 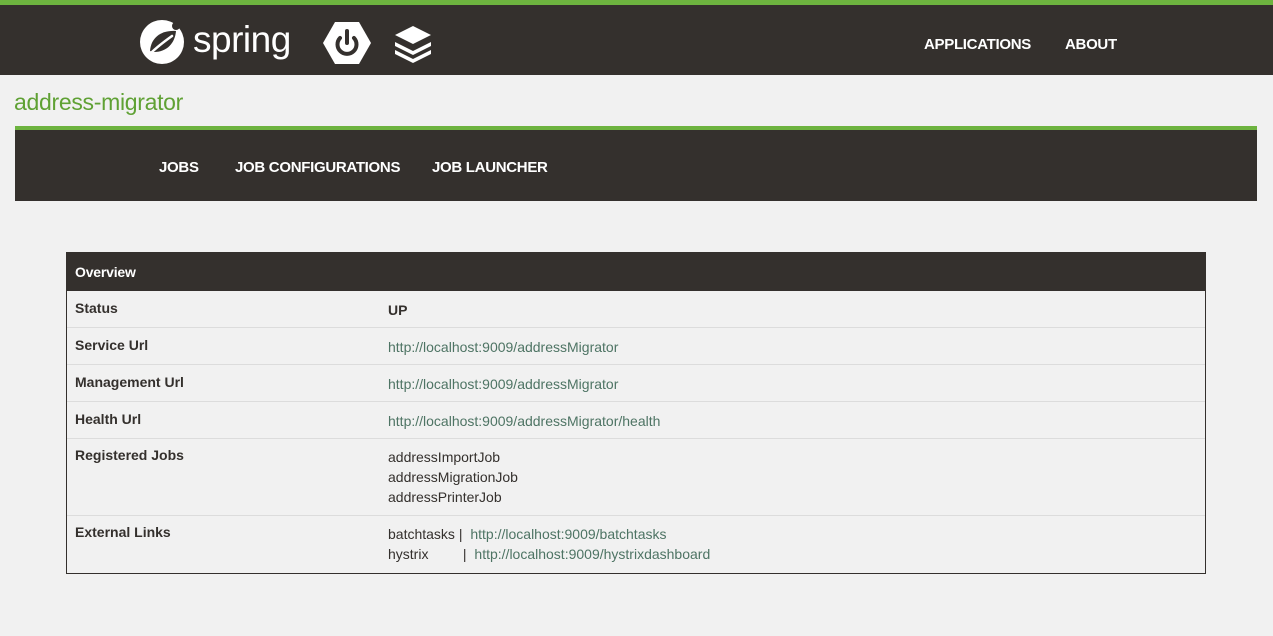 I want to click on health-url-label: Health Url, so click(x=108, y=419).